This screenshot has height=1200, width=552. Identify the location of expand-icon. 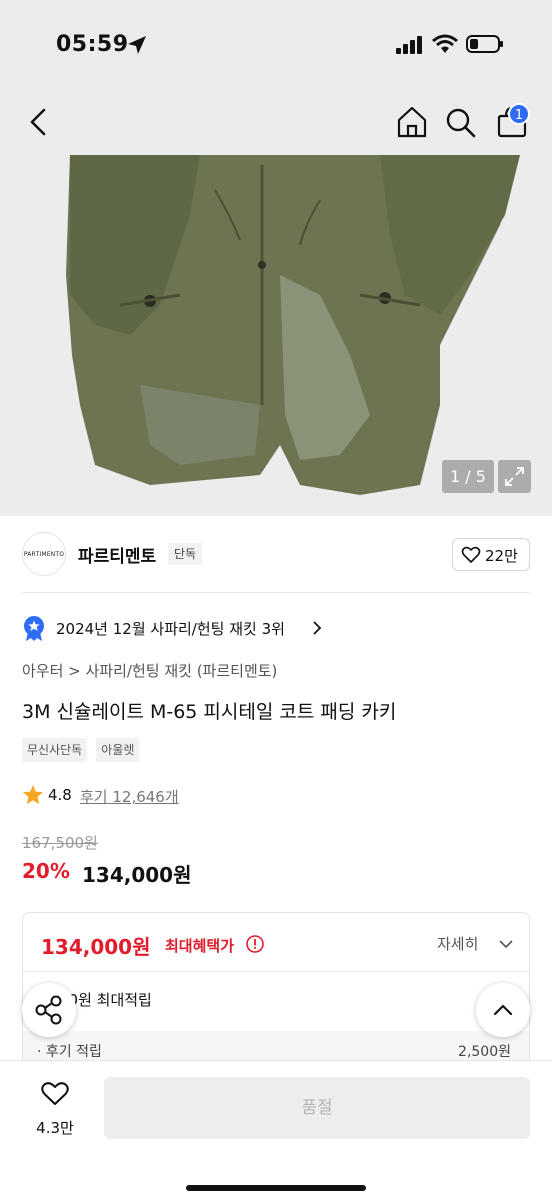
(514, 476).